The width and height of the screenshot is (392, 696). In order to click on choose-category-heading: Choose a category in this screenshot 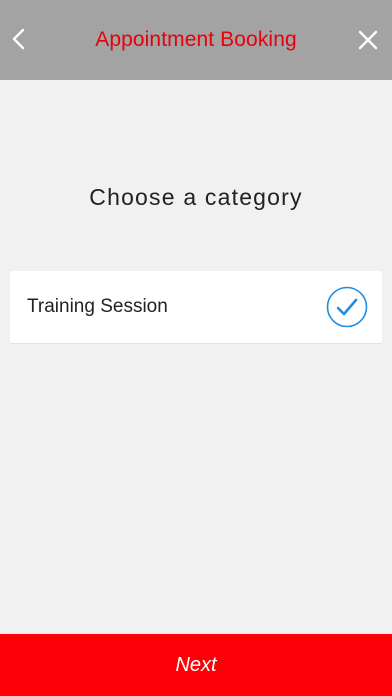, I will do `click(196, 197)`.